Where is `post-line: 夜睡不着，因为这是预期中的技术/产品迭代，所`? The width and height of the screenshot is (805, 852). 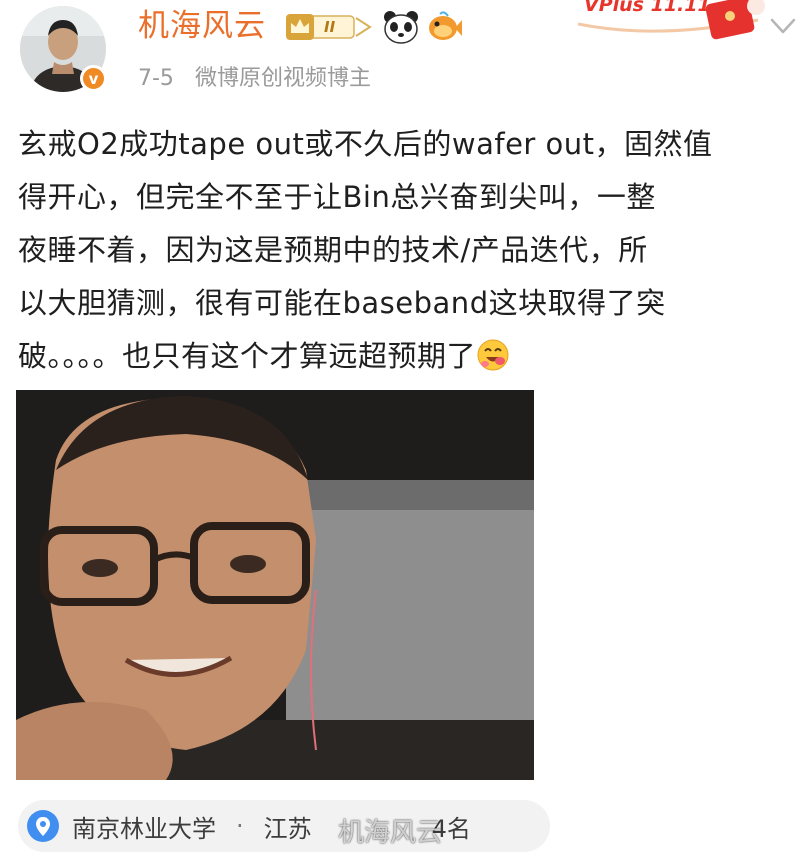 post-line: 夜睡不着，因为这是预期中的技术/产品迭代，所 is located at coordinates (333, 250).